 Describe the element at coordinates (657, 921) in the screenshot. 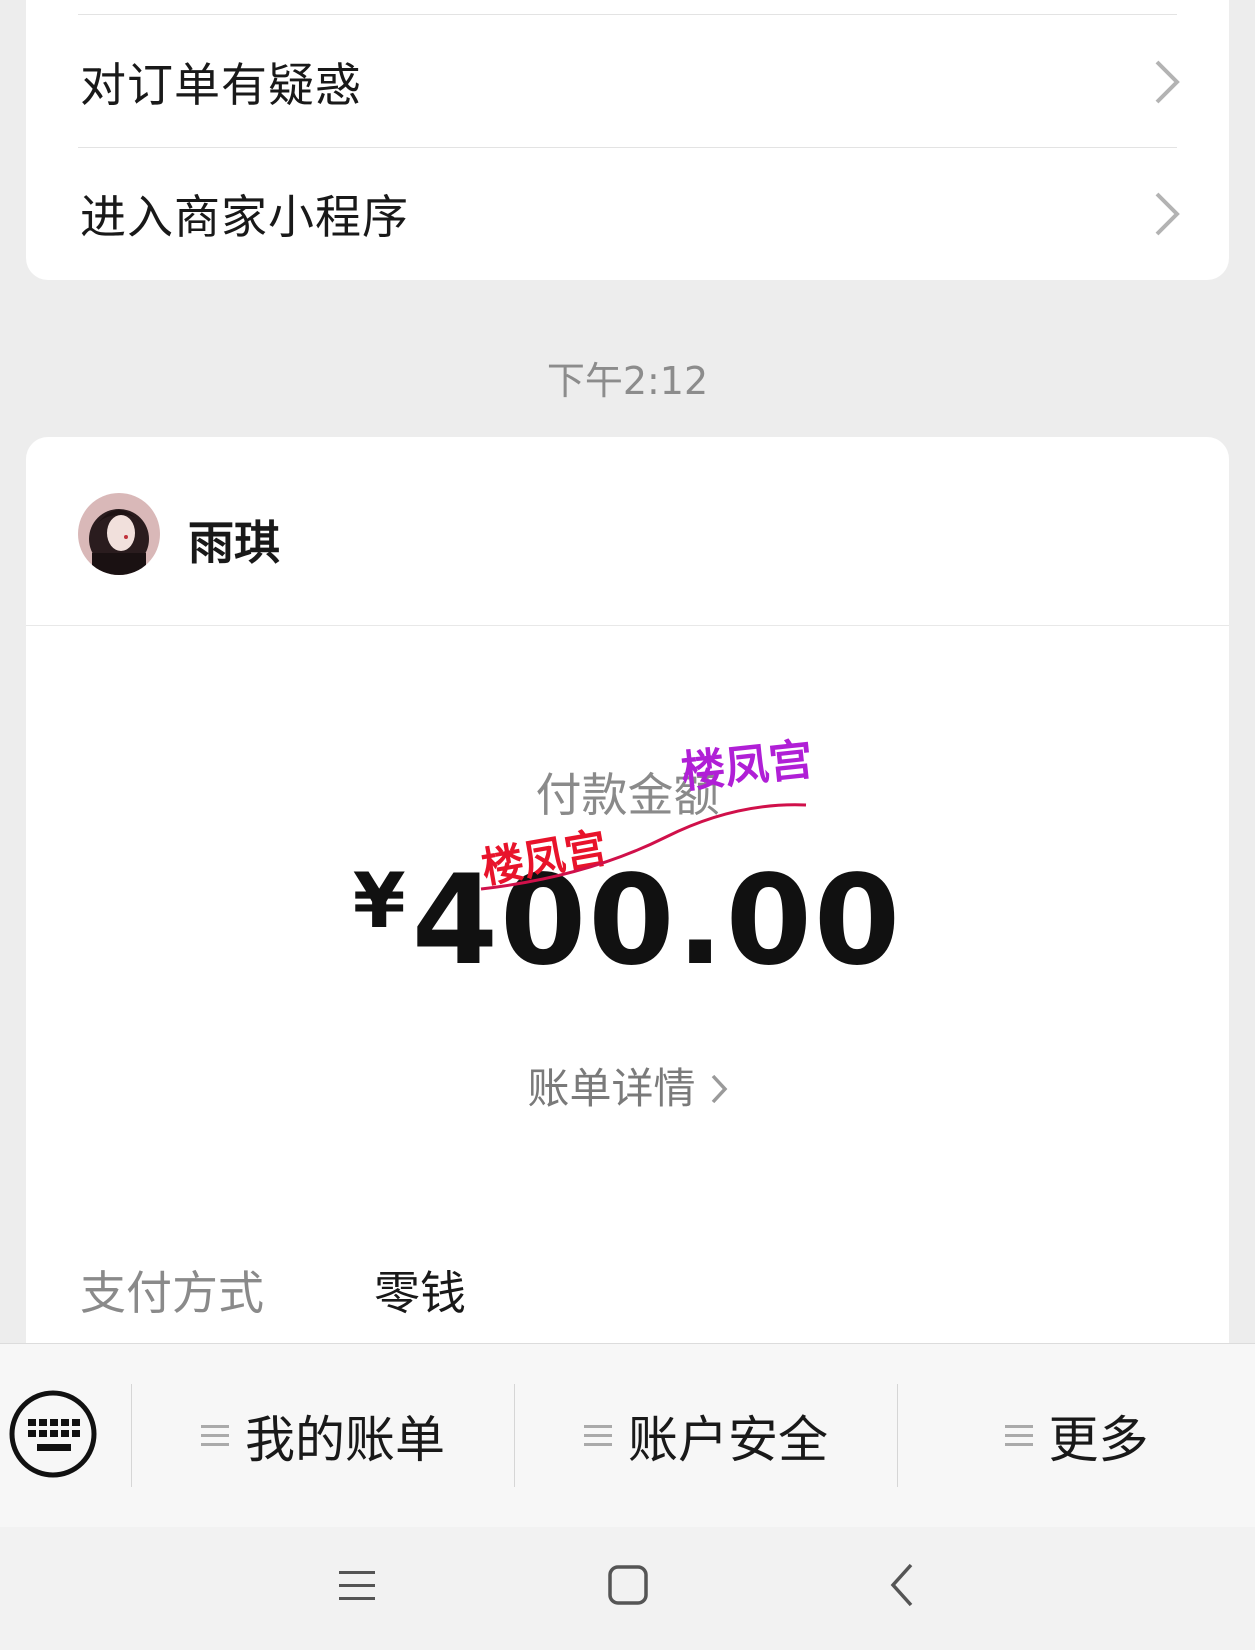

I see `amount-value: 400.00` at that location.